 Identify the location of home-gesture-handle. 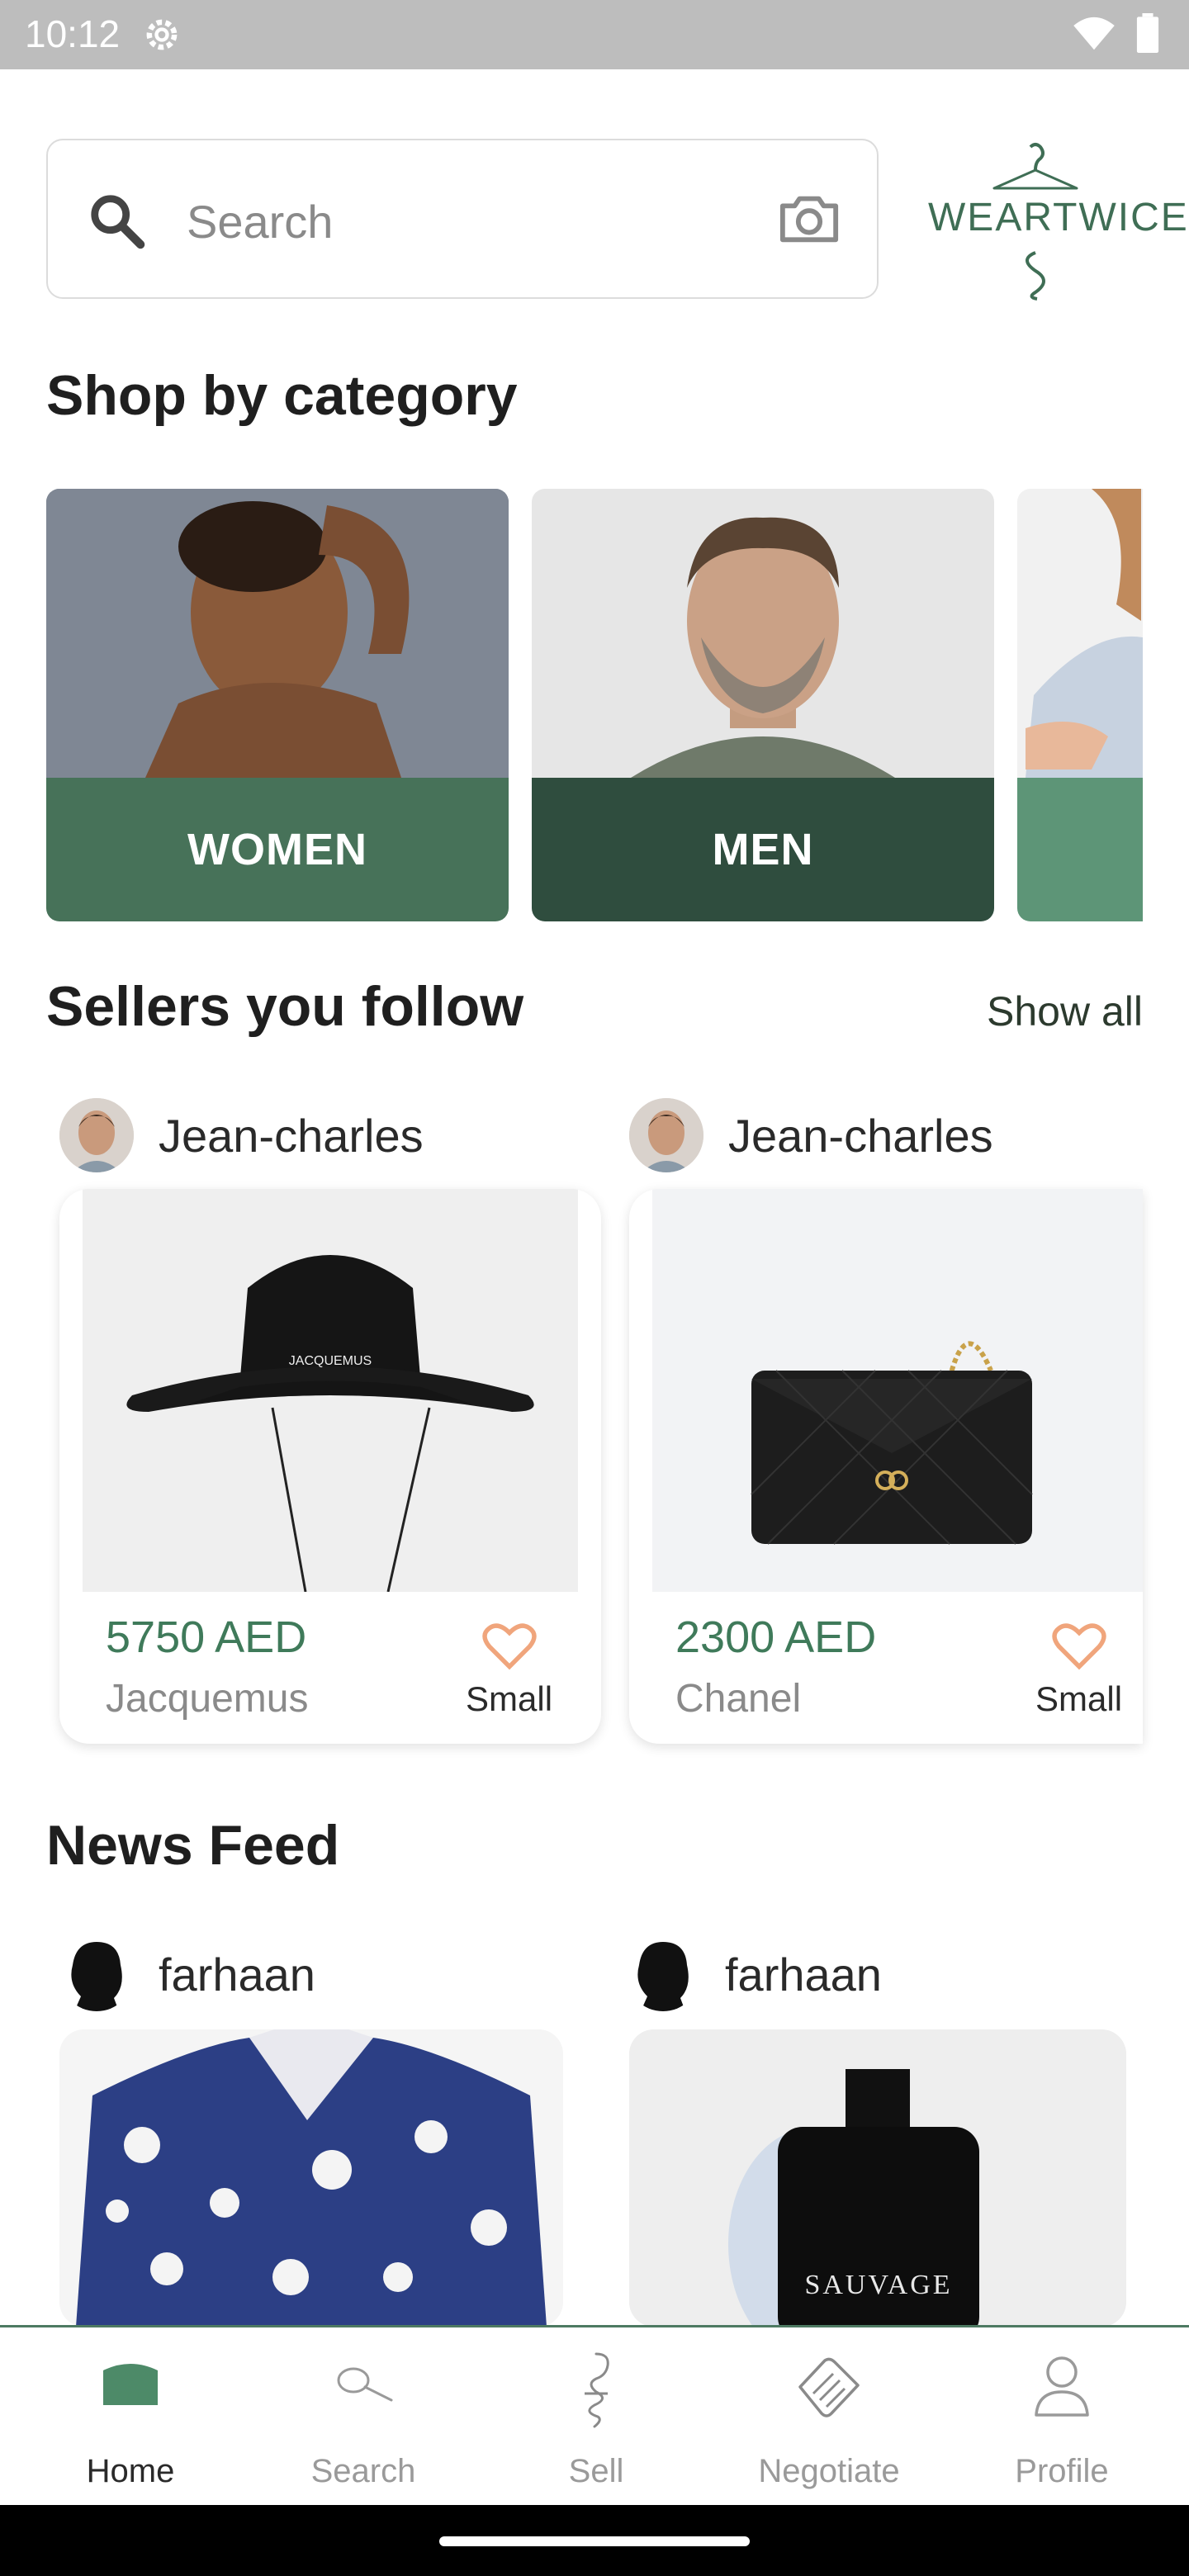
(594, 2541).